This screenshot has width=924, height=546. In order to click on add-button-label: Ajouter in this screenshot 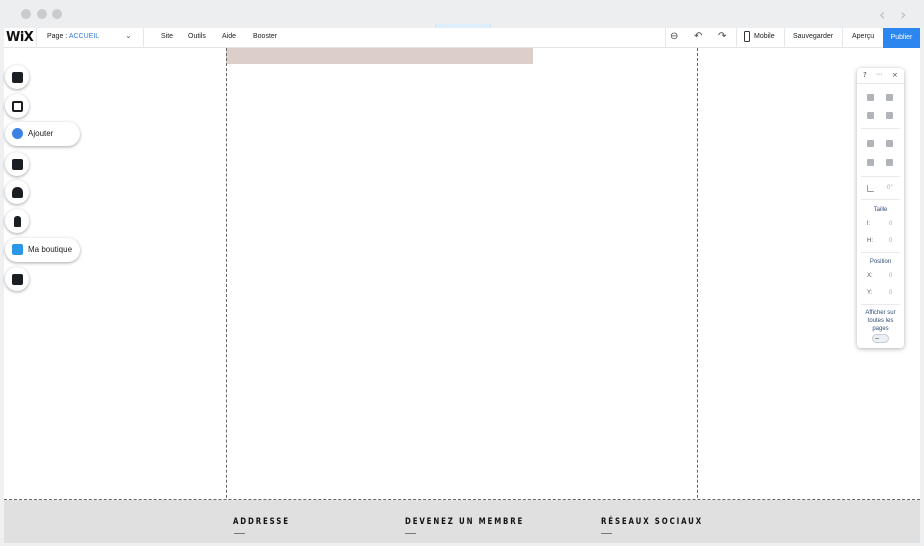, I will do `click(41, 133)`.